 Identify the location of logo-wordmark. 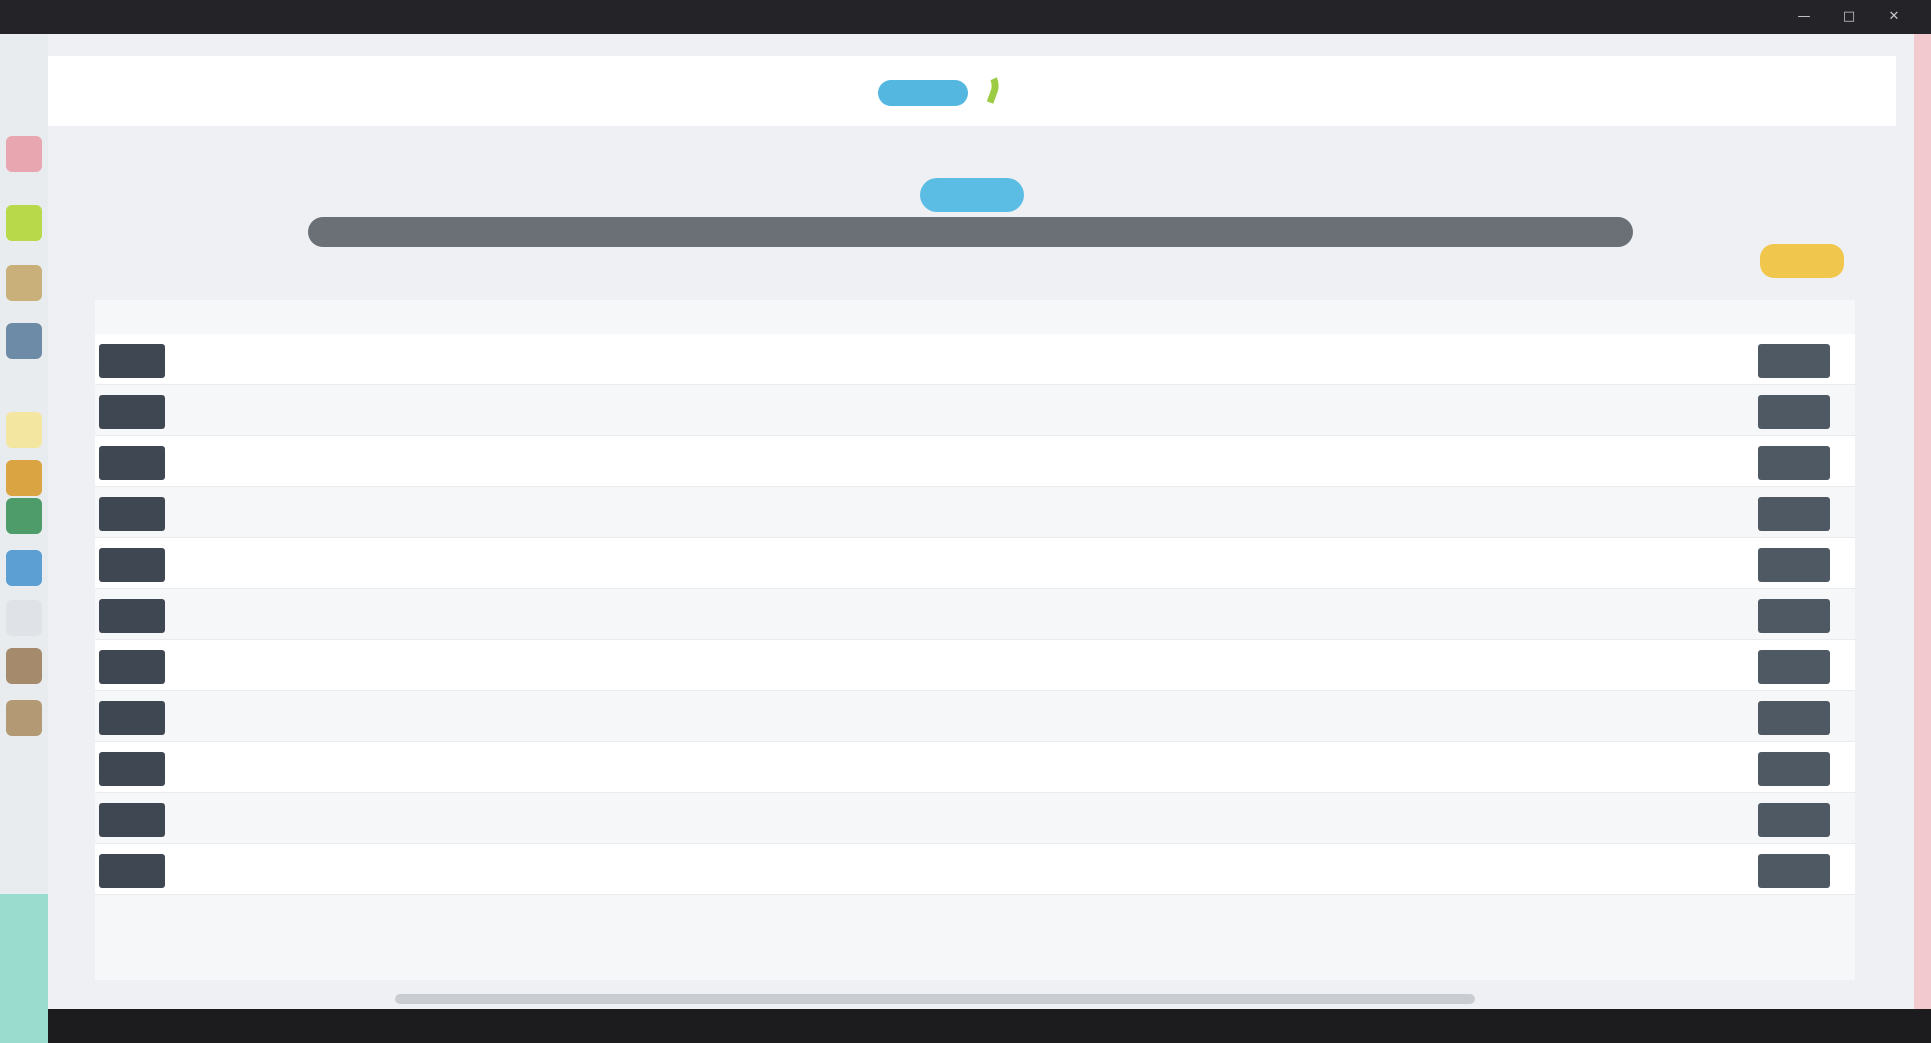
(923, 93).